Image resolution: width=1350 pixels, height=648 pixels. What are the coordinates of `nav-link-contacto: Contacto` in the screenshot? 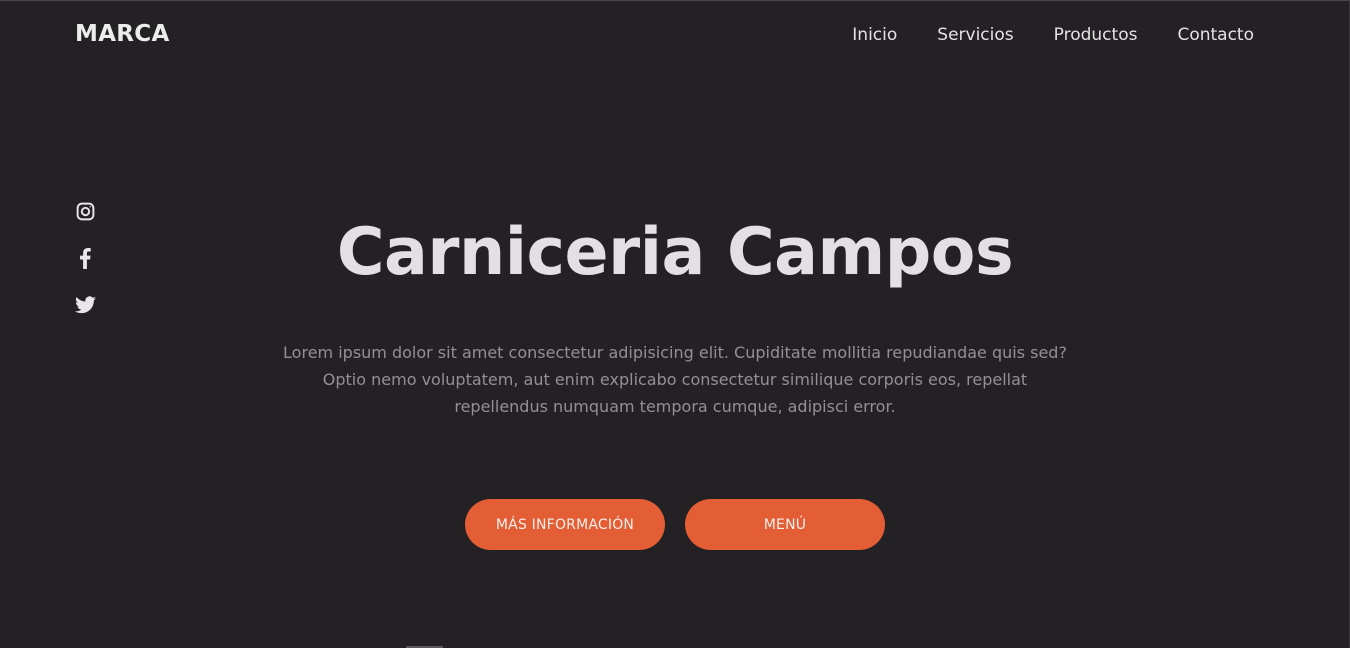 It's located at (1215, 35).